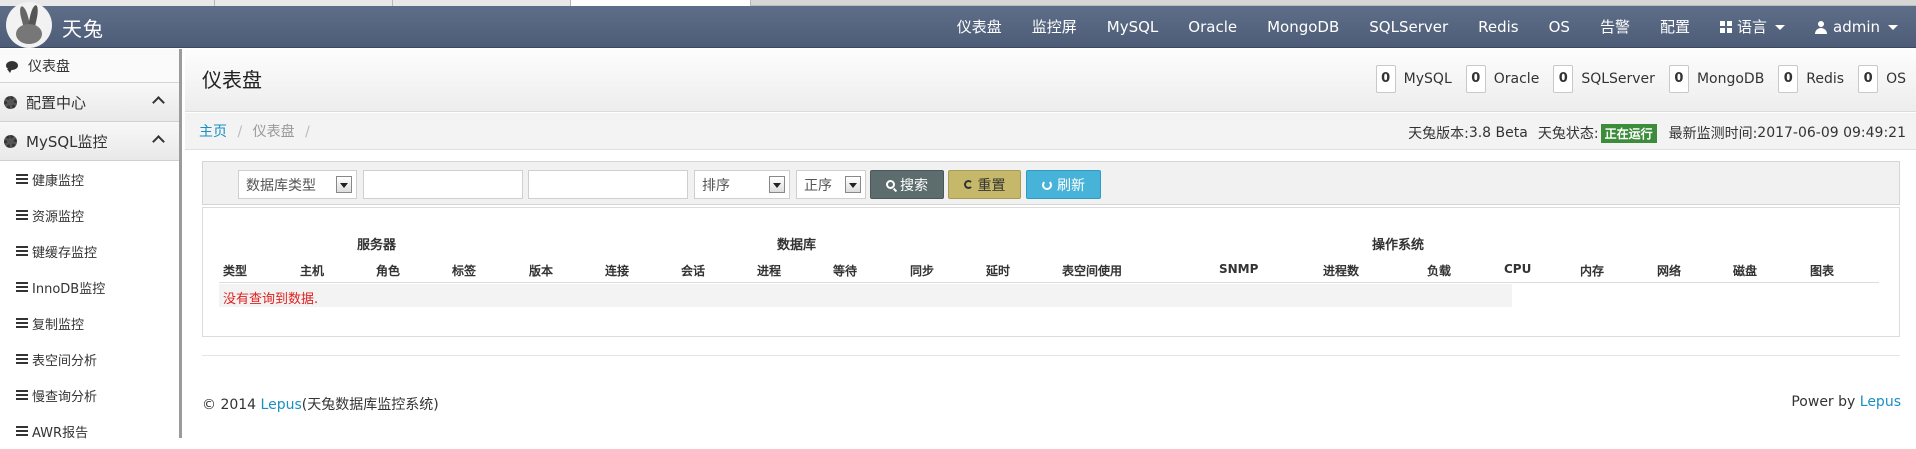 The image size is (1916, 449). I want to click on stat-label: Oracle, so click(1516, 79).